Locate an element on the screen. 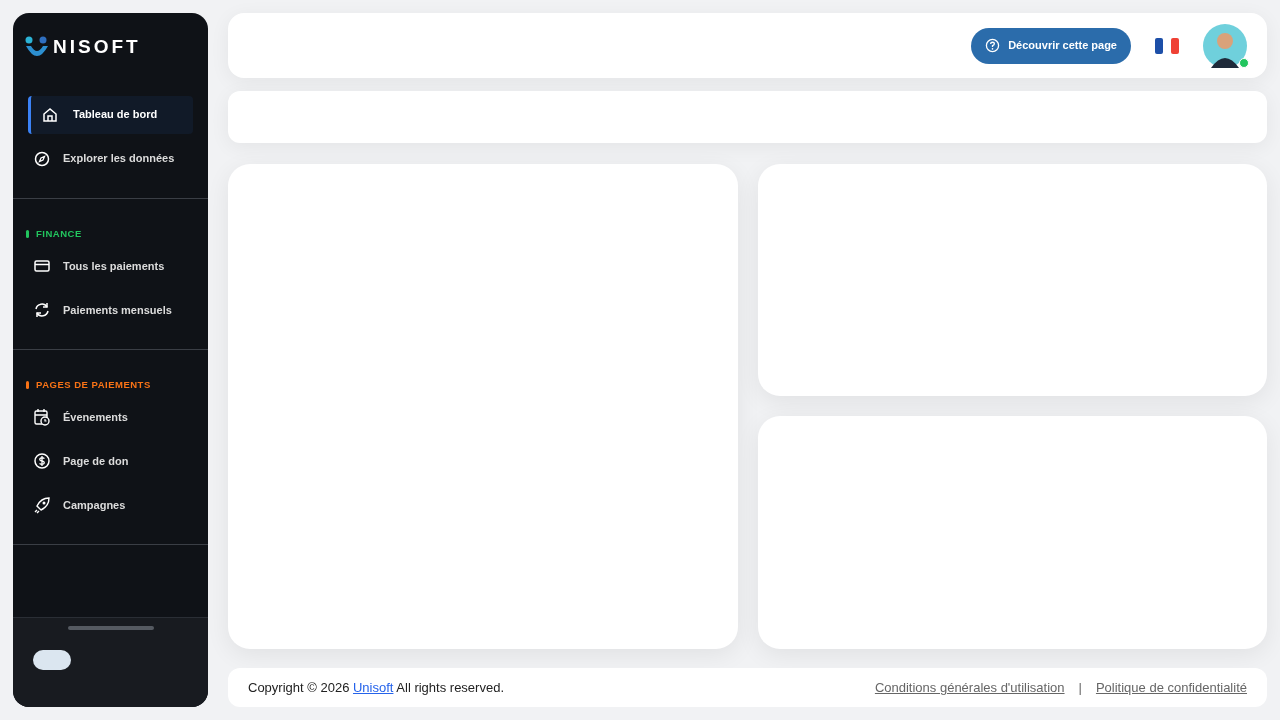 The width and height of the screenshot is (1280, 720). rocket-icon is located at coordinates (42, 505).